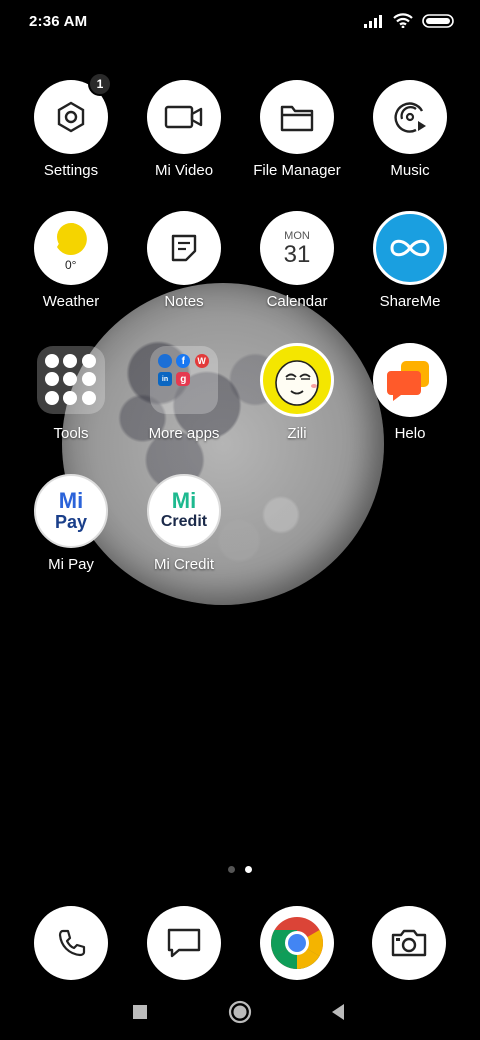 The width and height of the screenshot is (480, 1040). I want to click on note-edit-icon, so click(184, 248).